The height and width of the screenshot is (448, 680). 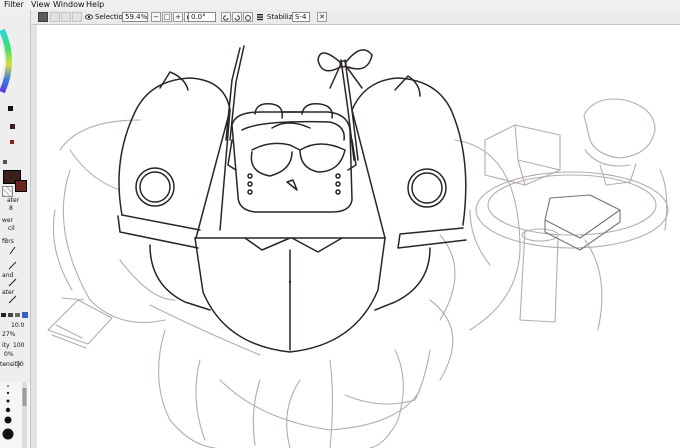 I want to click on invert-selection-button, so click(x=55, y=17).